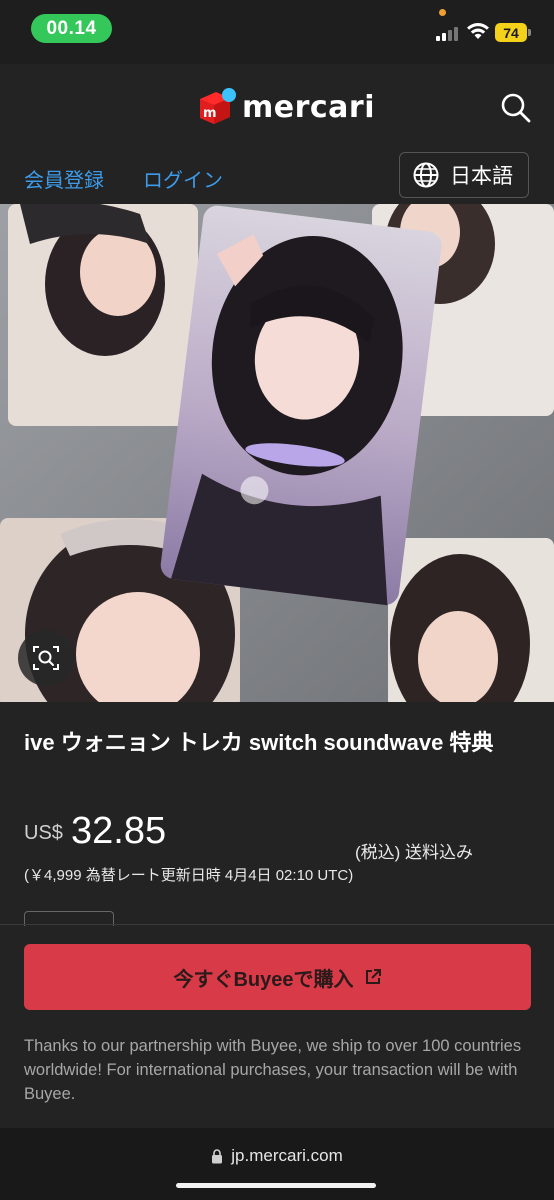  I want to click on mercari-logo-icon: m, so click(216, 107).